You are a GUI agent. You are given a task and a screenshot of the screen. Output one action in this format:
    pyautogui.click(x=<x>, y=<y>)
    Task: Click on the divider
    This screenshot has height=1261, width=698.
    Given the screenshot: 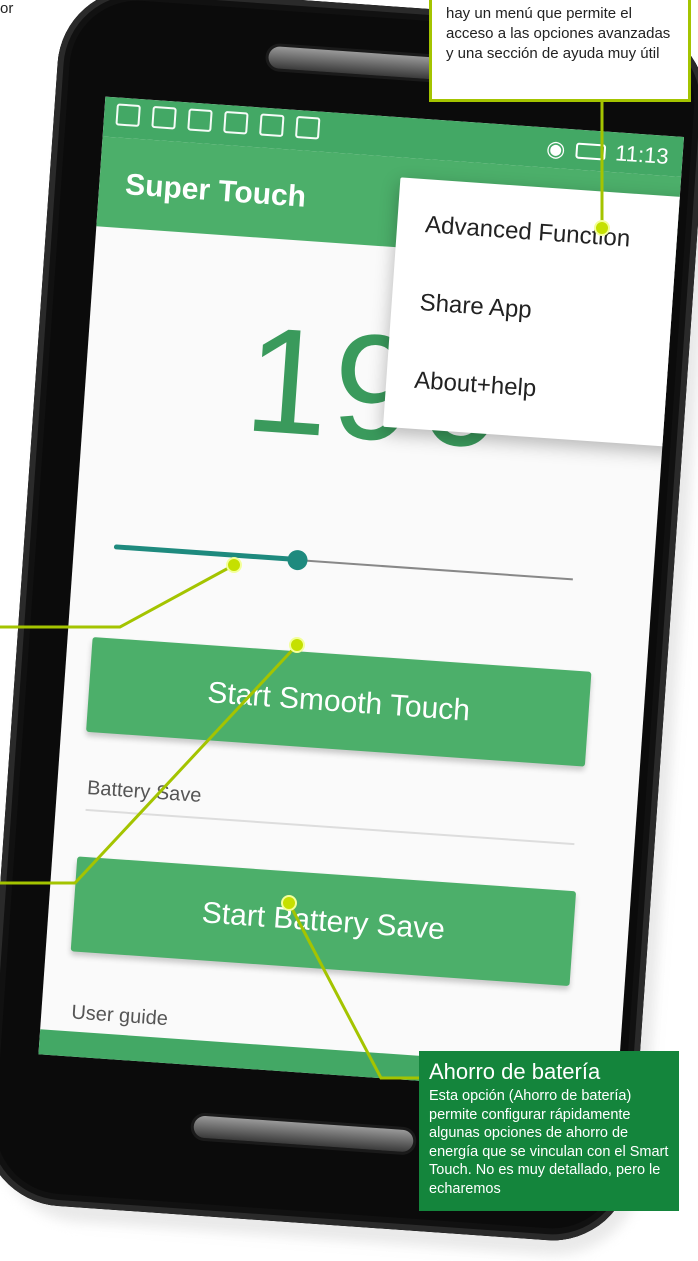 What is the action you would take?
    pyautogui.click(x=330, y=827)
    